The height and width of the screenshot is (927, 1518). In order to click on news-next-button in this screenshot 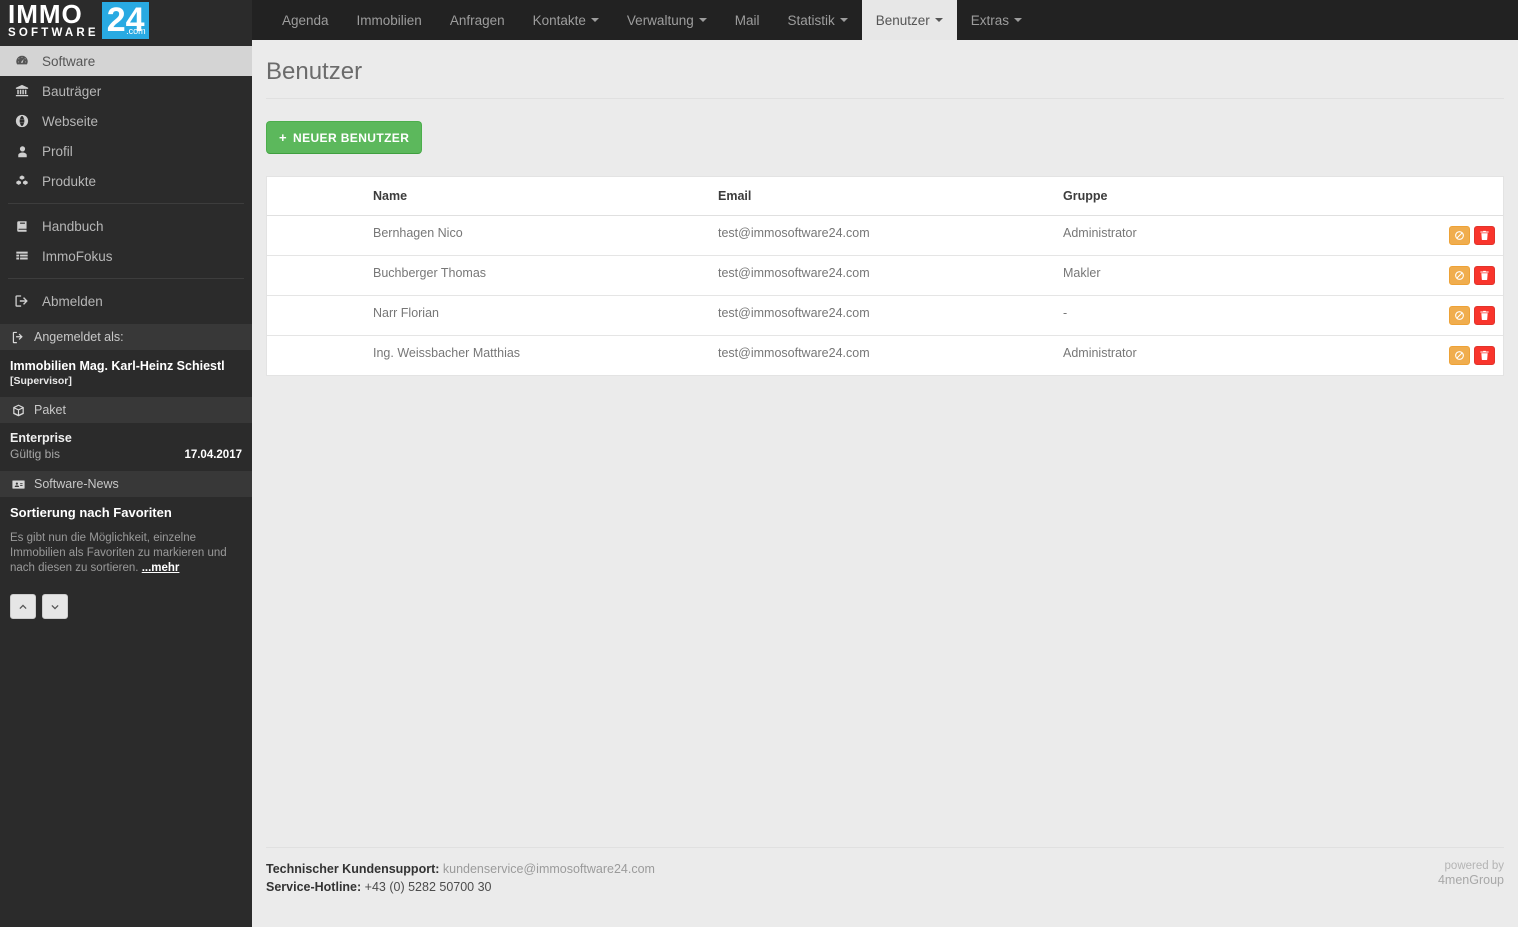, I will do `click(55, 606)`.